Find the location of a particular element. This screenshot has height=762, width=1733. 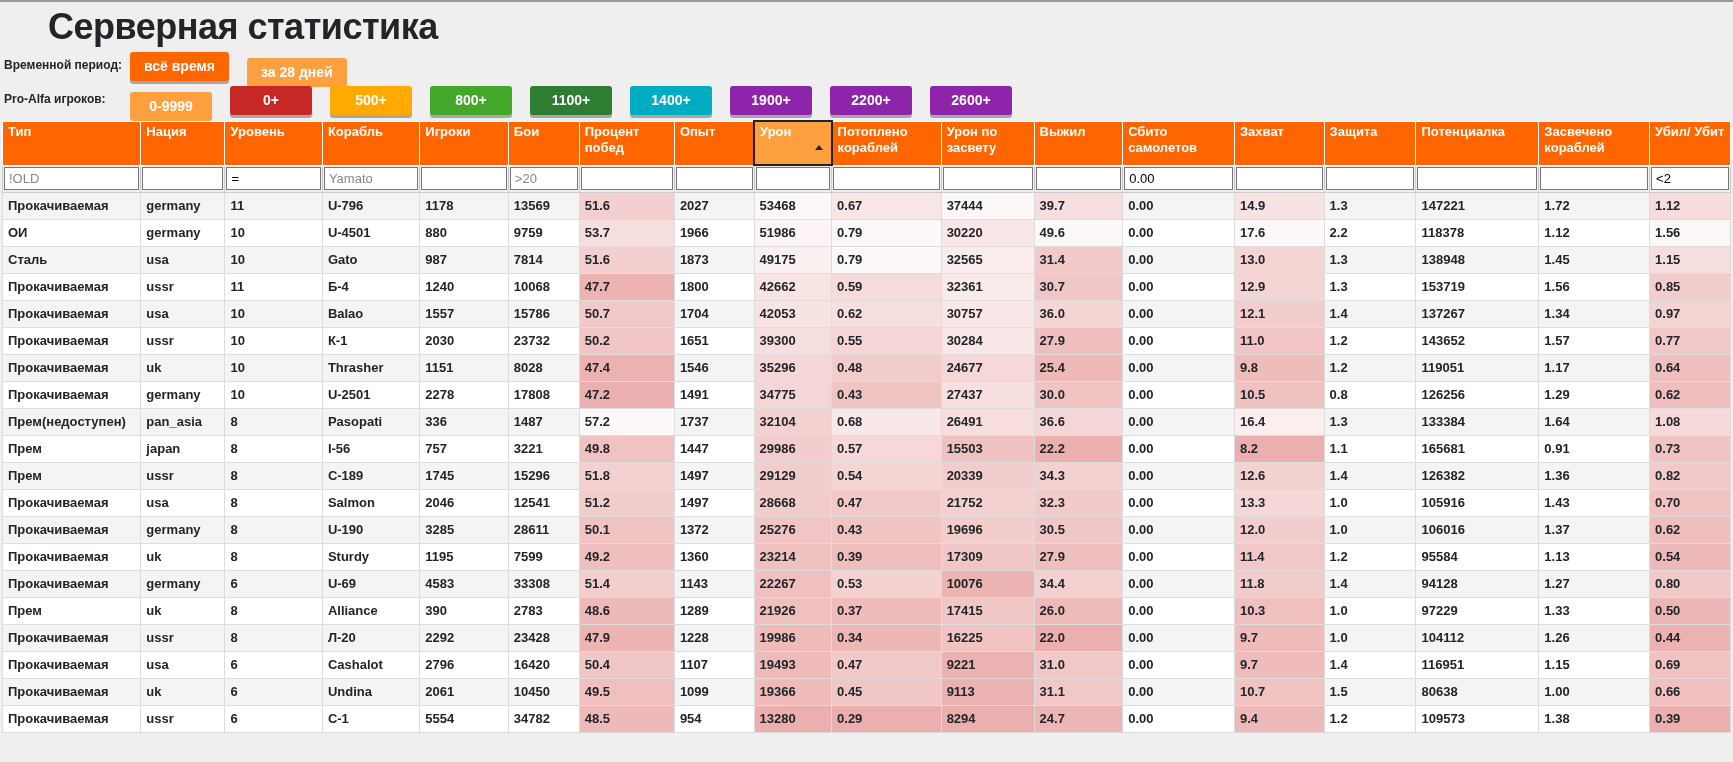

column-header: Захват is located at coordinates (1279, 143).